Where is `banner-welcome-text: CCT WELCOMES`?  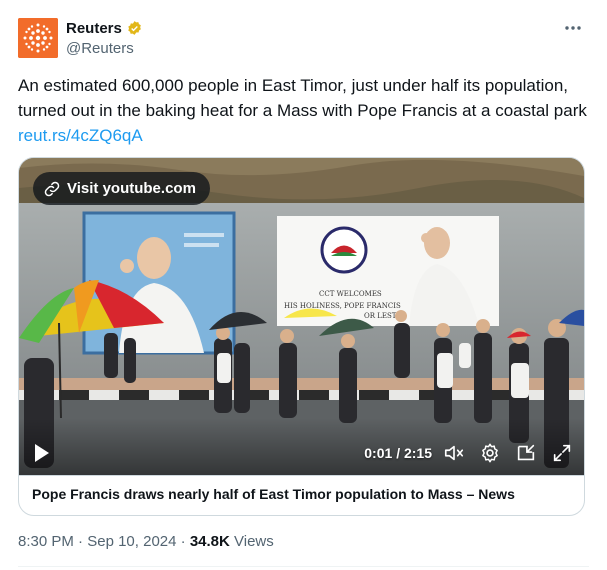 banner-welcome-text: CCT WELCOMES is located at coordinates (350, 294).